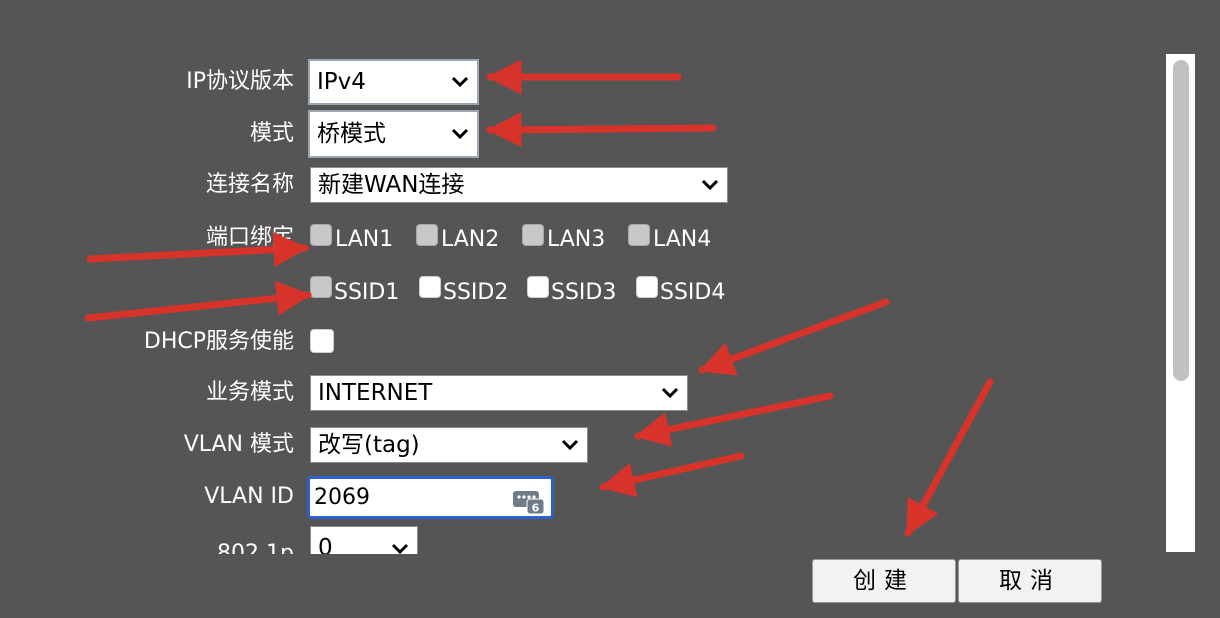 The height and width of the screenshot is (618, 1220). What do you see at coordinates (449, 445) in the screenshot?
I see `vlan-mode-select: 改写(tag)` at bounding box center [449, 445].